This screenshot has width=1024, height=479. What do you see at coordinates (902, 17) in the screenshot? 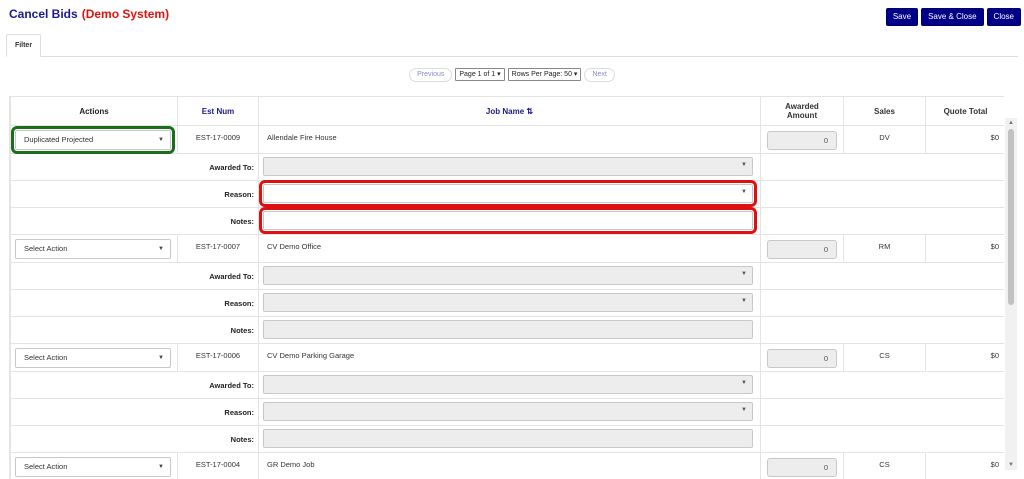
I see `save-button: Save` at bounding box center [902, 17].